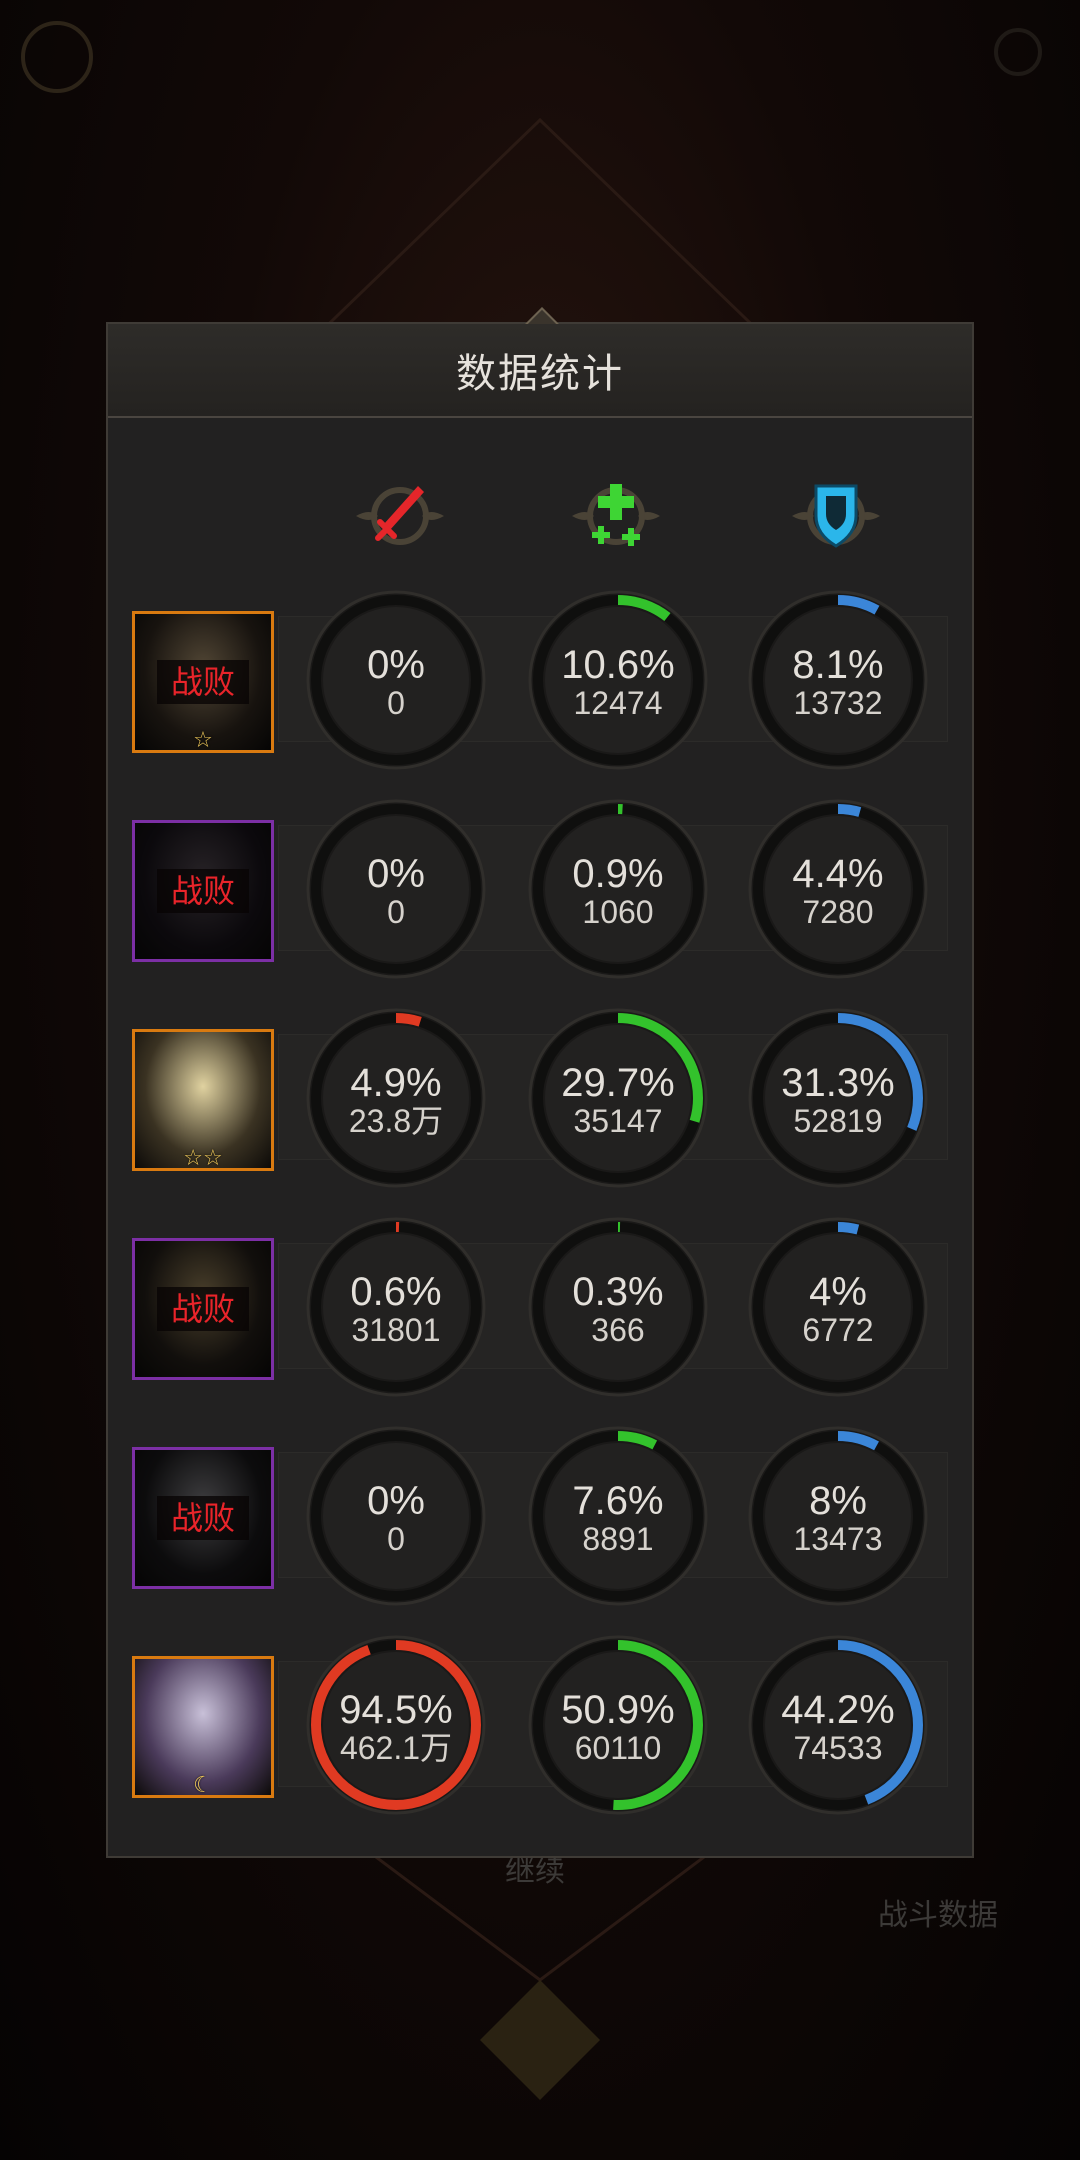 The height and width of the screenshot is (2160, 1080). I want to click on healing-percent: 0.3%, so click(618, 1292).